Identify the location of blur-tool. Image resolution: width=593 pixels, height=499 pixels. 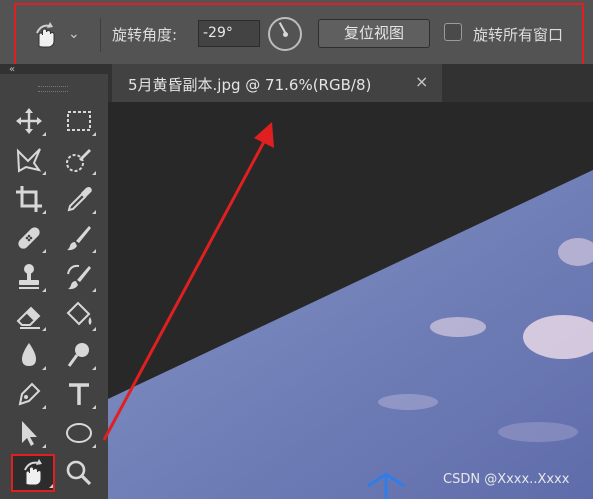
(29, 355).